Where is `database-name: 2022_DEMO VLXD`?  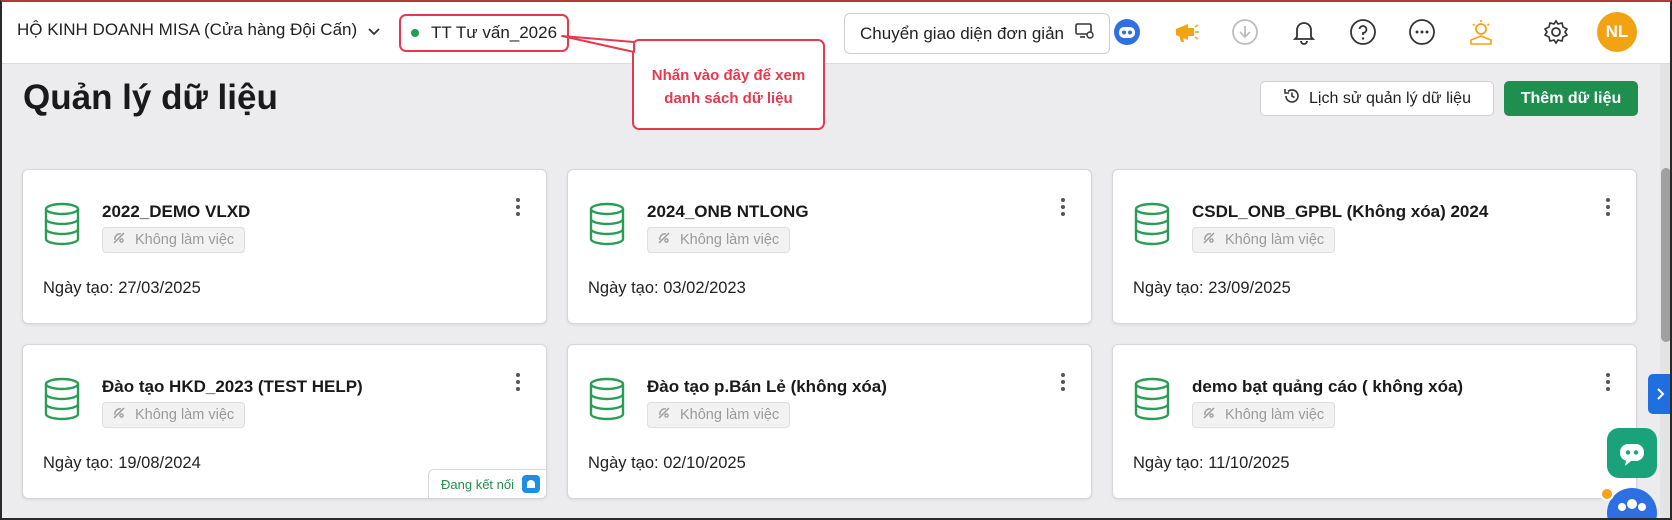 database-name: 2022_DEMO VLXD is located at coordinates (176, 211).